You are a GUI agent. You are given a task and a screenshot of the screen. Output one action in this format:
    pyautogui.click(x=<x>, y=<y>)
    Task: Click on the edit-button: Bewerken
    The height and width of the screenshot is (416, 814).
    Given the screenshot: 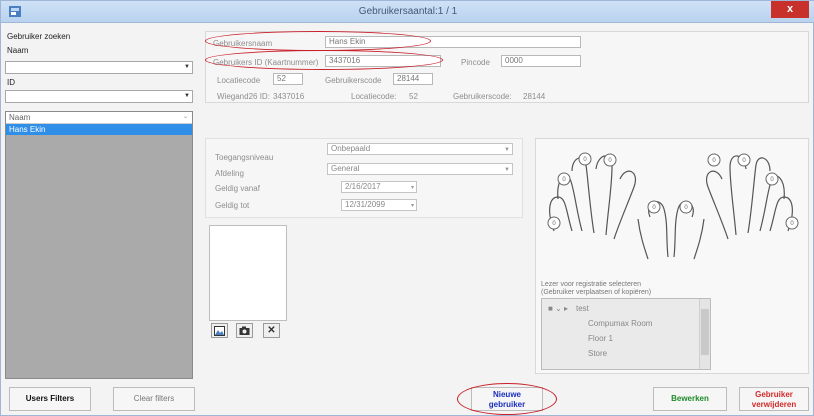 What is the action you would take?
    pyautogui.click(x=690, y=399)
    